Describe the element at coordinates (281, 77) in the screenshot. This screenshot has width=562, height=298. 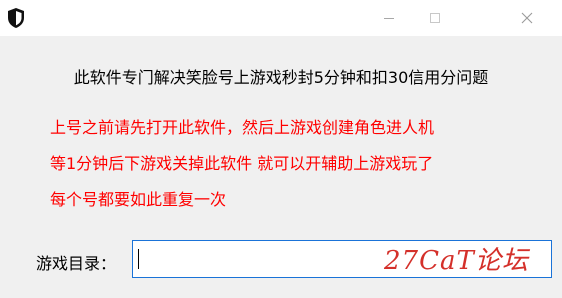
I see `headline-text: 此软件专门解决笑脸号上游戏秒封5分钟和扣30信用分问题` at that location.